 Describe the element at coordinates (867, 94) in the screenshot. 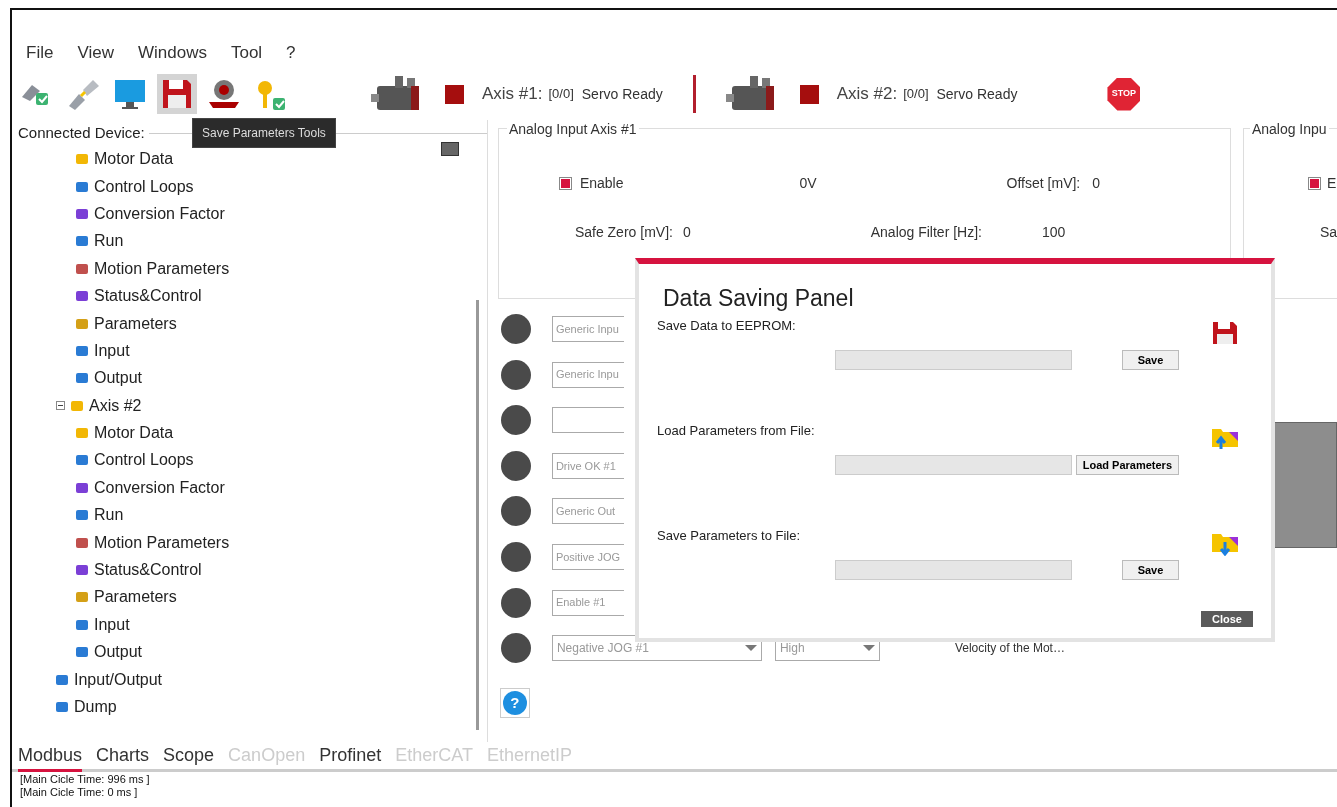

I see `axis-label: Axis #2:` at that location.